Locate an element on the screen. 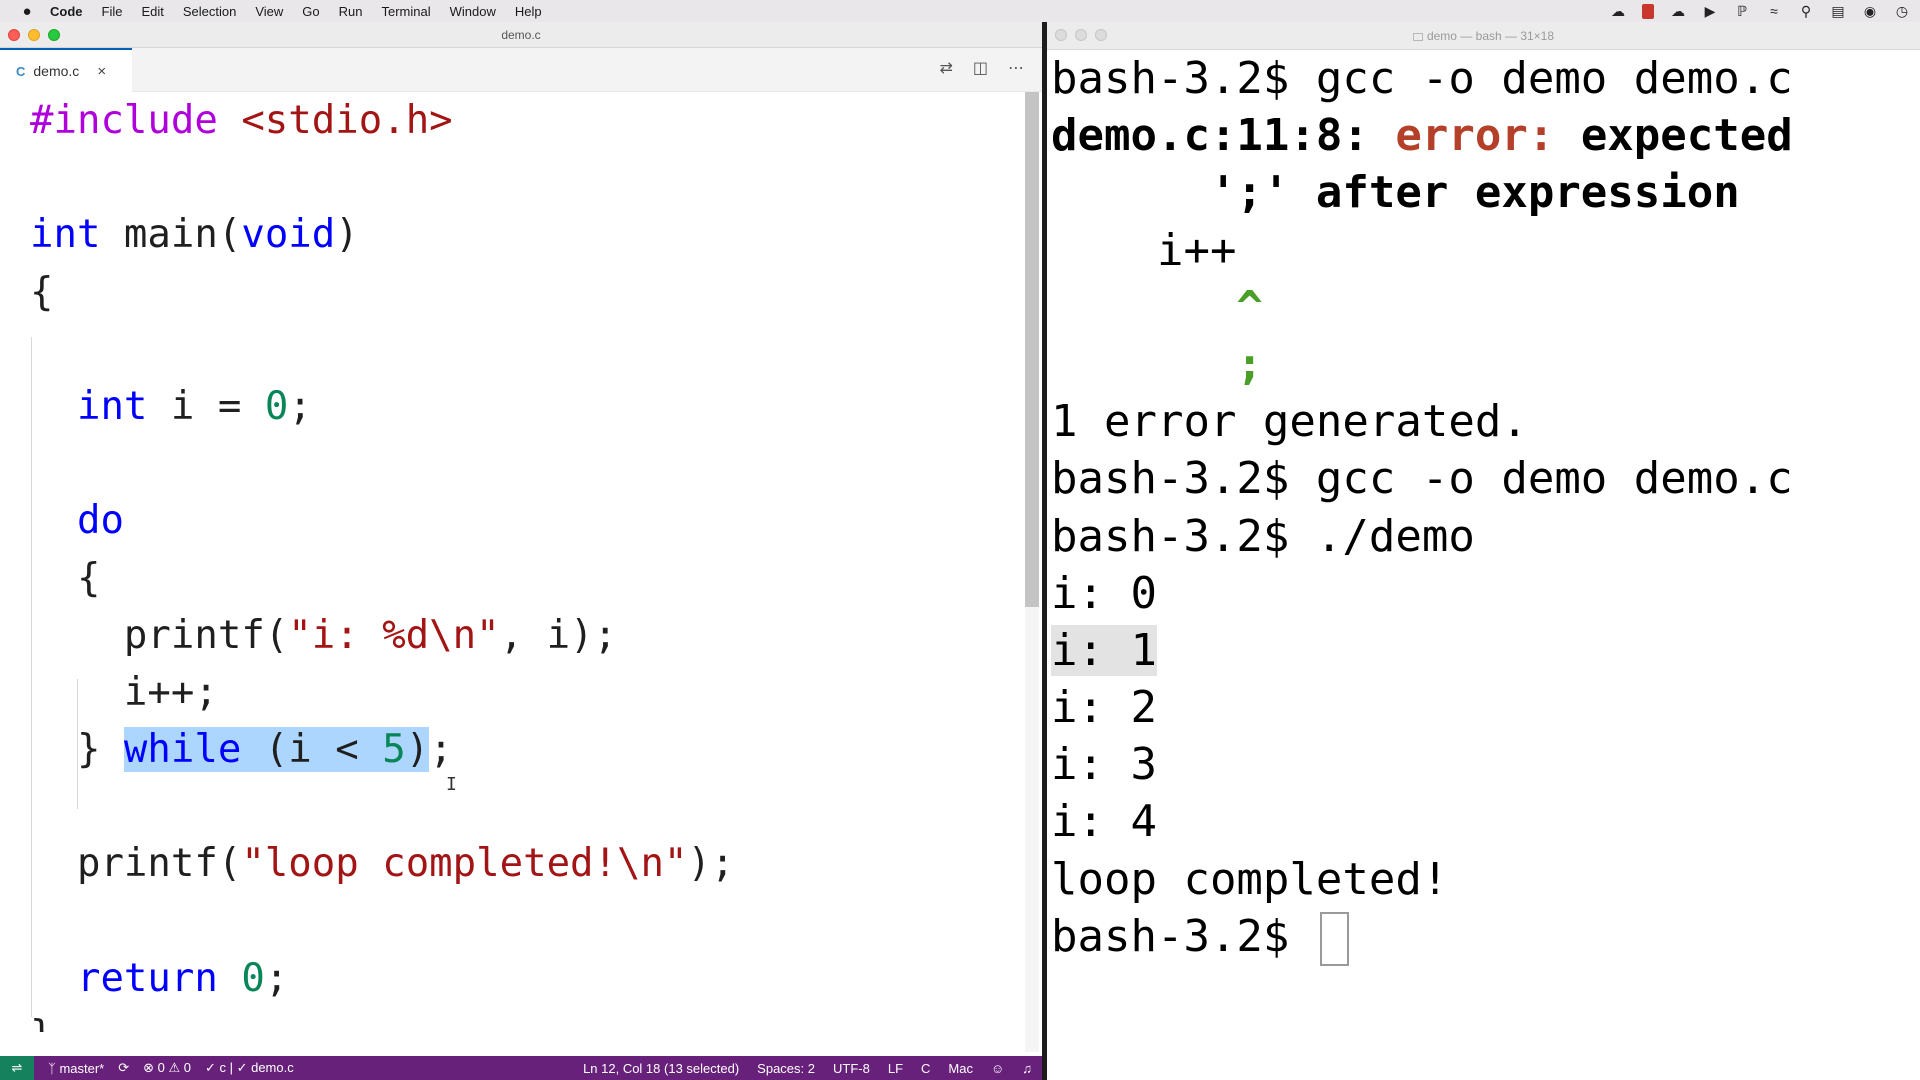  minimize-window-button is located at coordinates (34, 35).